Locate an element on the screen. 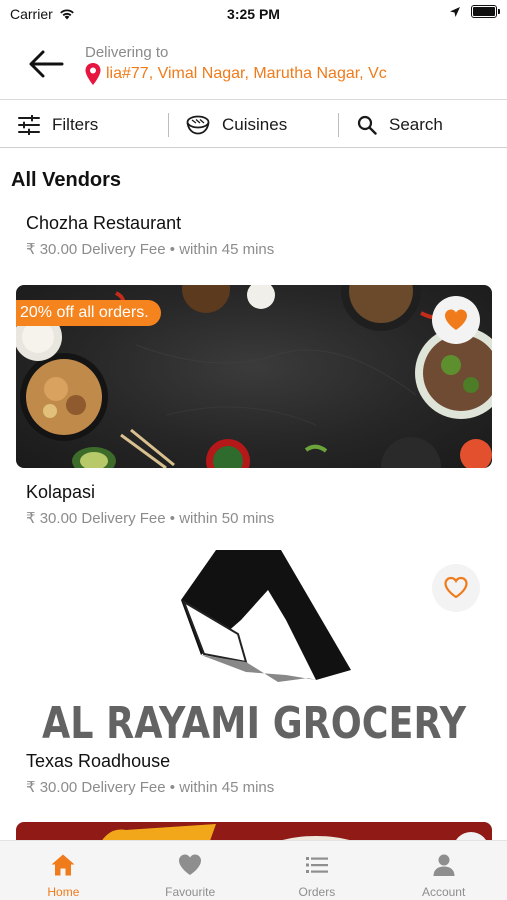 The width and height of the screenshot is (507, 900). status-bar: Carrier 3:25 PM is located at coordinates (253, 14).